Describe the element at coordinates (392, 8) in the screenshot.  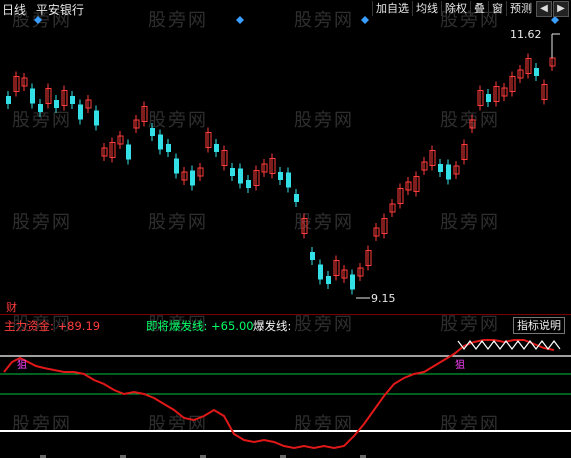
I see `add-watchlist-button: 加自选` at that location.